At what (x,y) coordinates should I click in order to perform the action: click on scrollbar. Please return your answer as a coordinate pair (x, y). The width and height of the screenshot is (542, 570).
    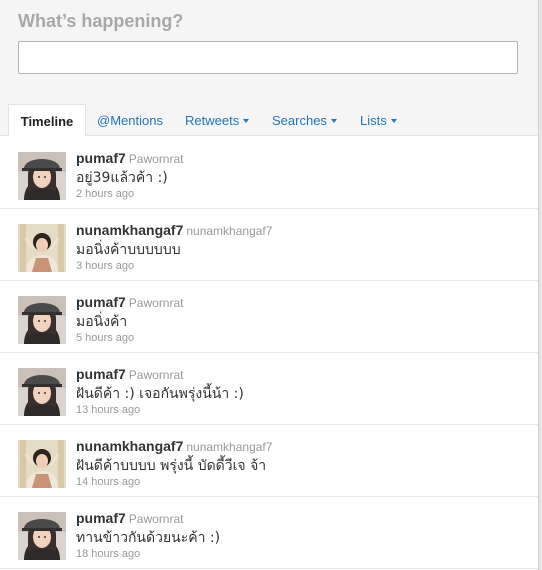
    Looking at the image, I should click on (540, 285).